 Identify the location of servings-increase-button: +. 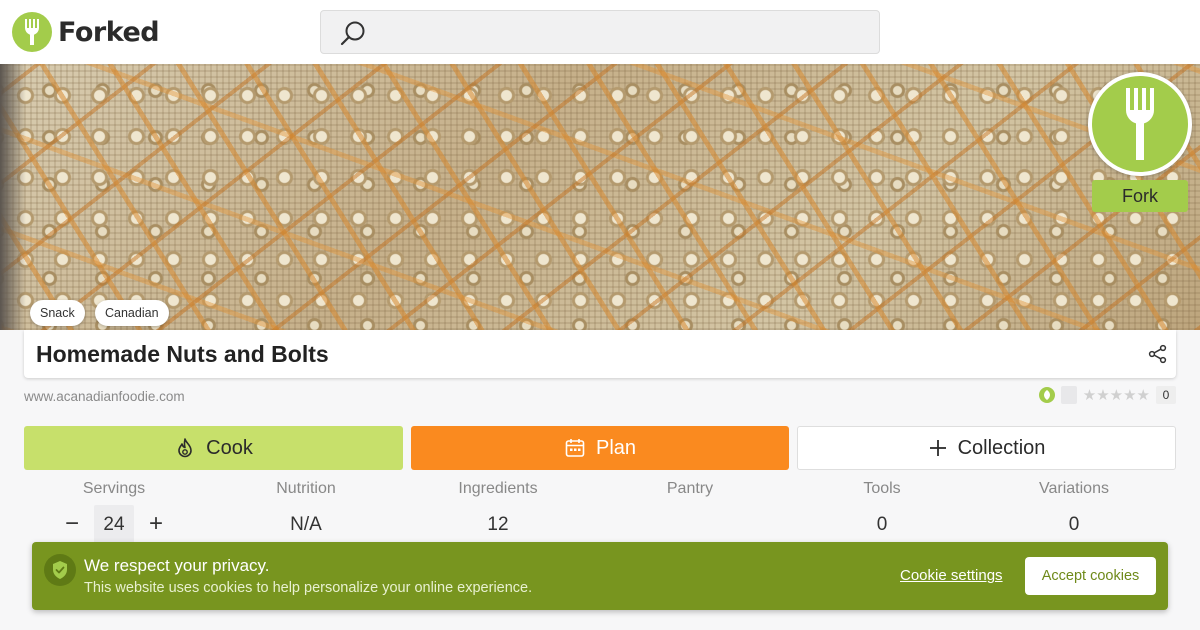
(156, 524).